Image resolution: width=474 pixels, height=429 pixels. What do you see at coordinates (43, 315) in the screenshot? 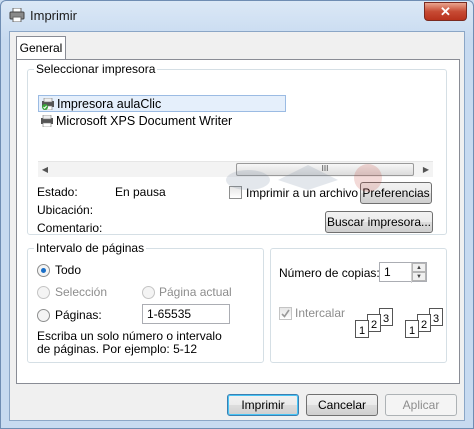
I see `pages-radio` at bounding box center [43, 315].